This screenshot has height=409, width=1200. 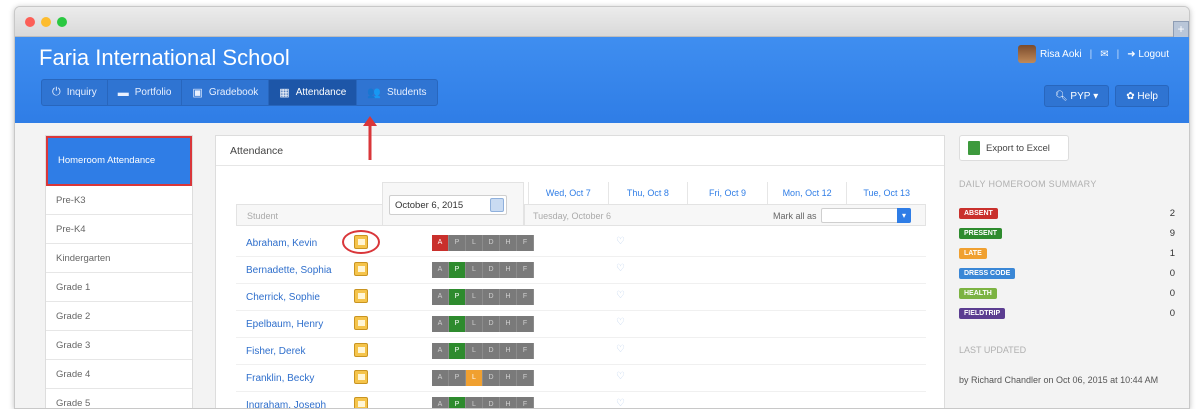 I want to click on attendance-codes: APLDHF, so click(x=483, y=243).